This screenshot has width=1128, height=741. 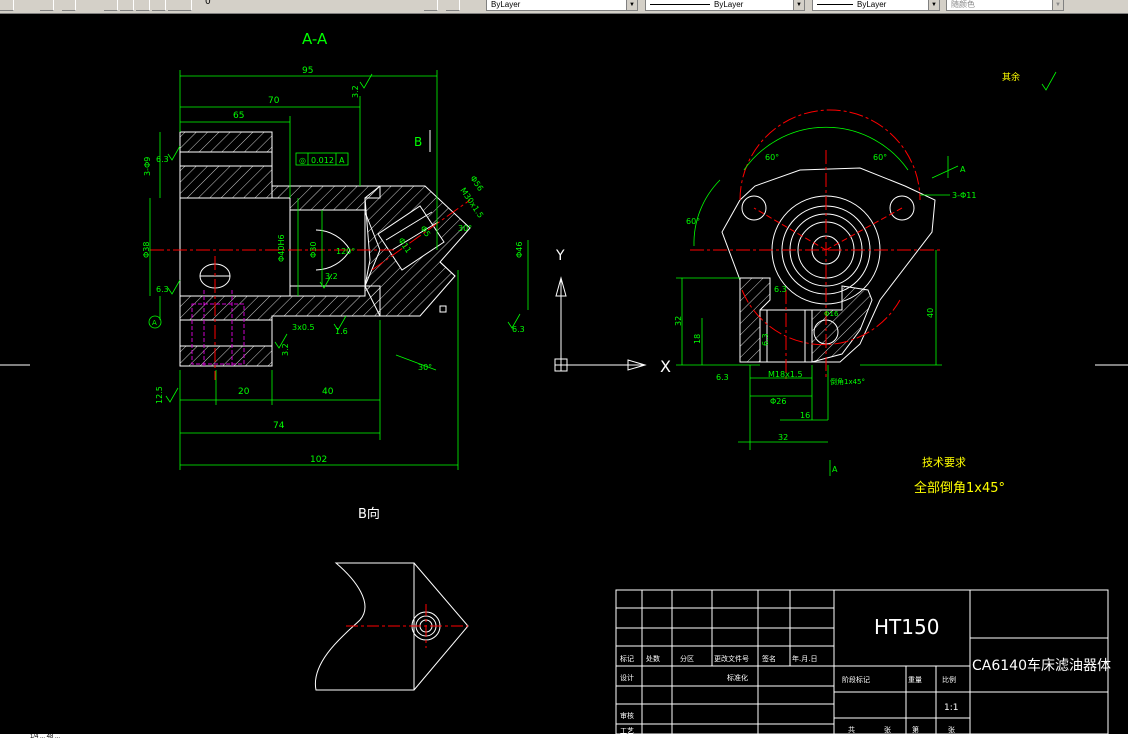 What do you see at coordinates (7, 5) in the screenshot?
I see `layer-properties-button` at bounding box center [7, 5].